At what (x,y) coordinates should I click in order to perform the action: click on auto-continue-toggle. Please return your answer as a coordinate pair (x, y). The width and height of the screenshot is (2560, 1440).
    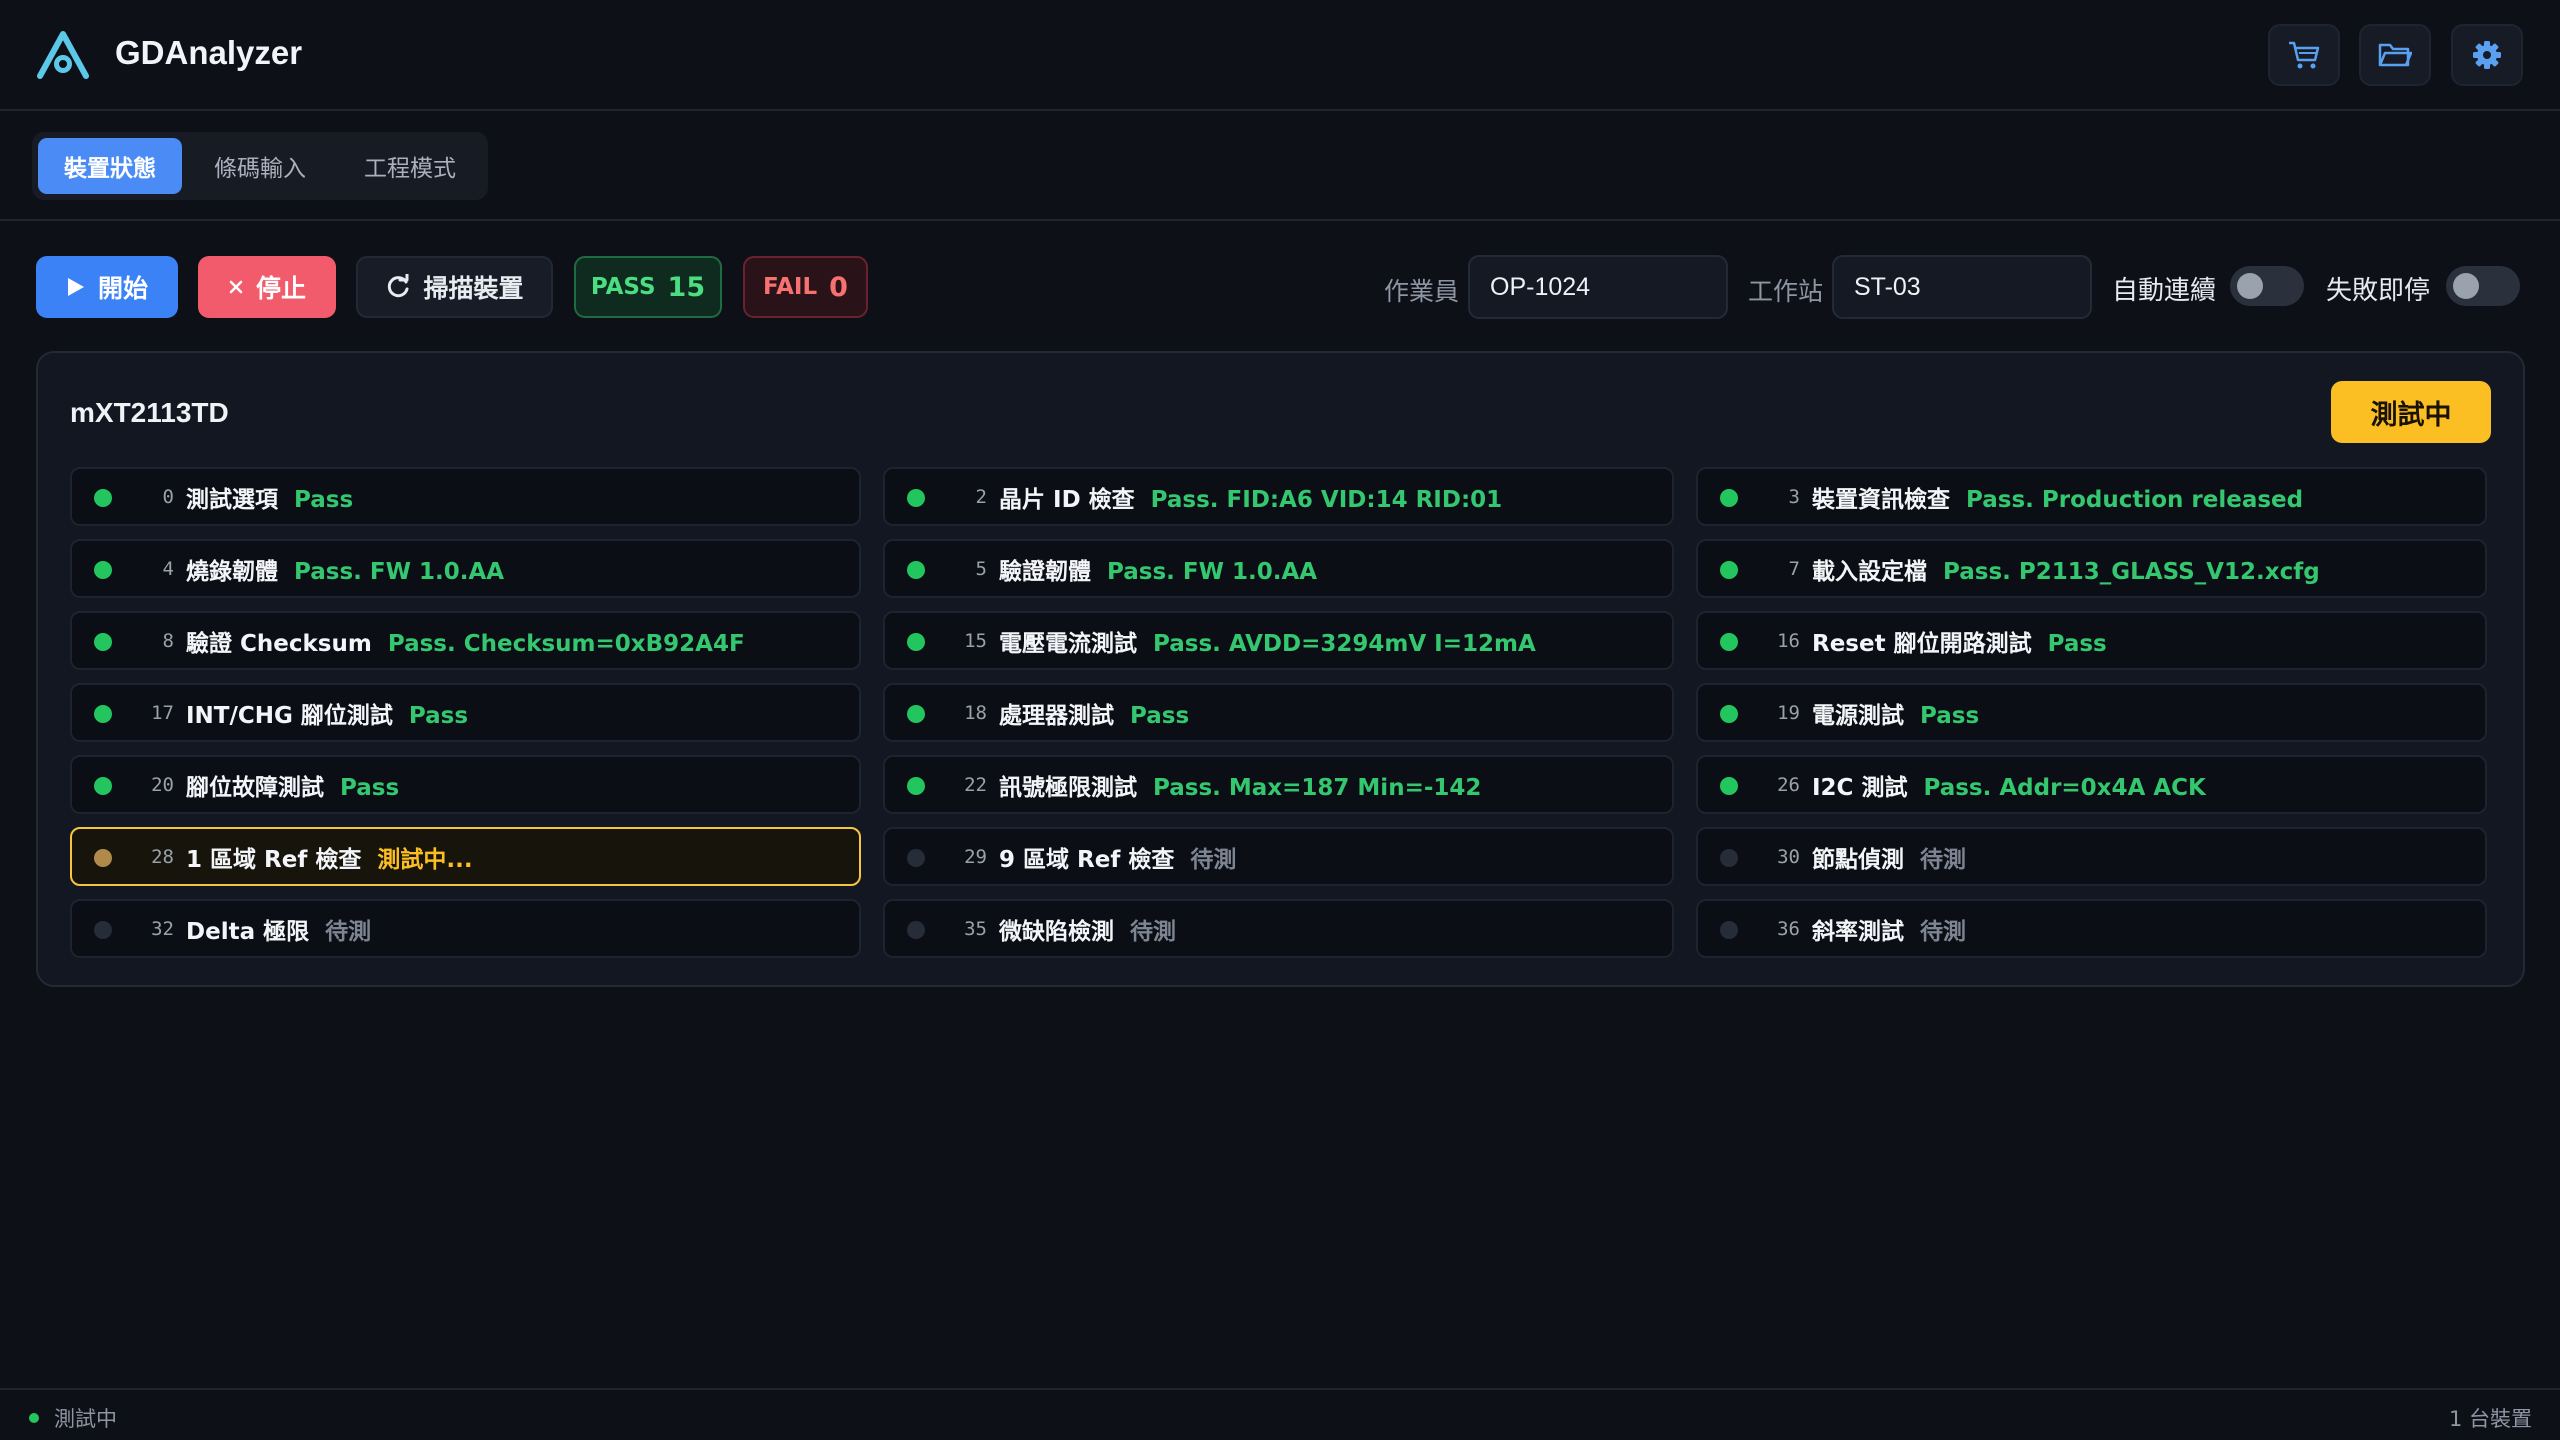
    Looking at the image, I should click on (2267, 286).